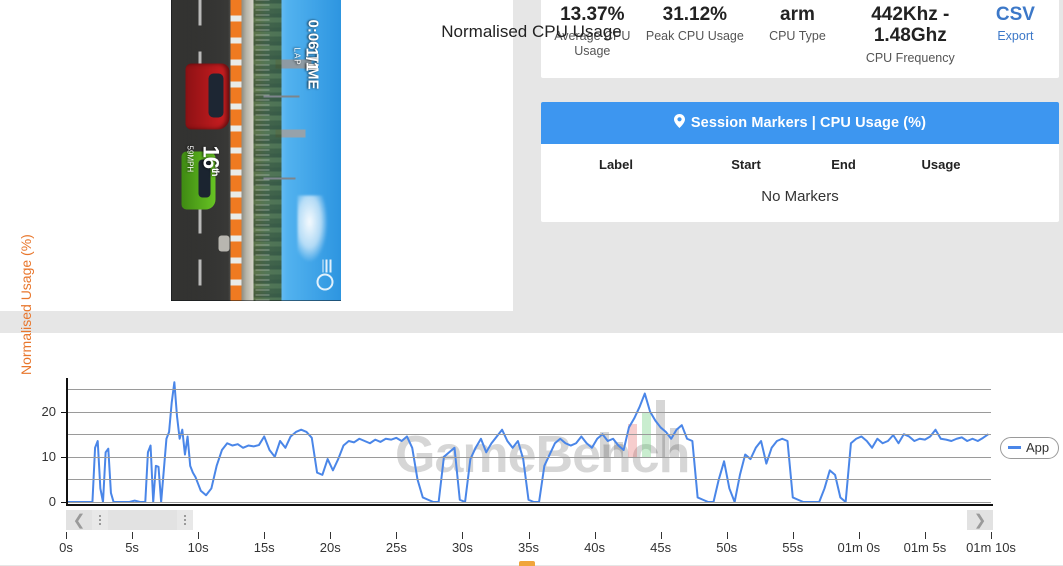 The width and height of the screenshot is (1063, 566). What do you see at coordinates (262, 150) in the screenshot?
I see `track-fence` at bounding box center [262, 150].